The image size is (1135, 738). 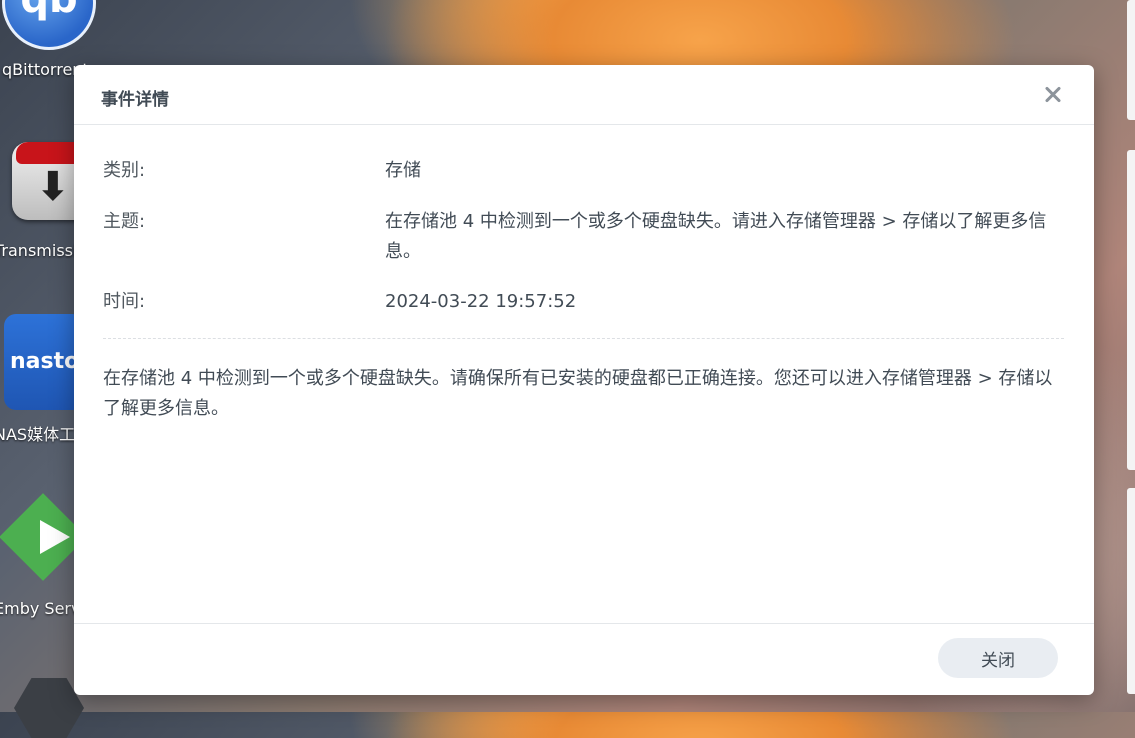 What do you see at coordinates (124, 221) in the screenshot?
I see `field-label: 主题:` at bounding box center [124, 221].